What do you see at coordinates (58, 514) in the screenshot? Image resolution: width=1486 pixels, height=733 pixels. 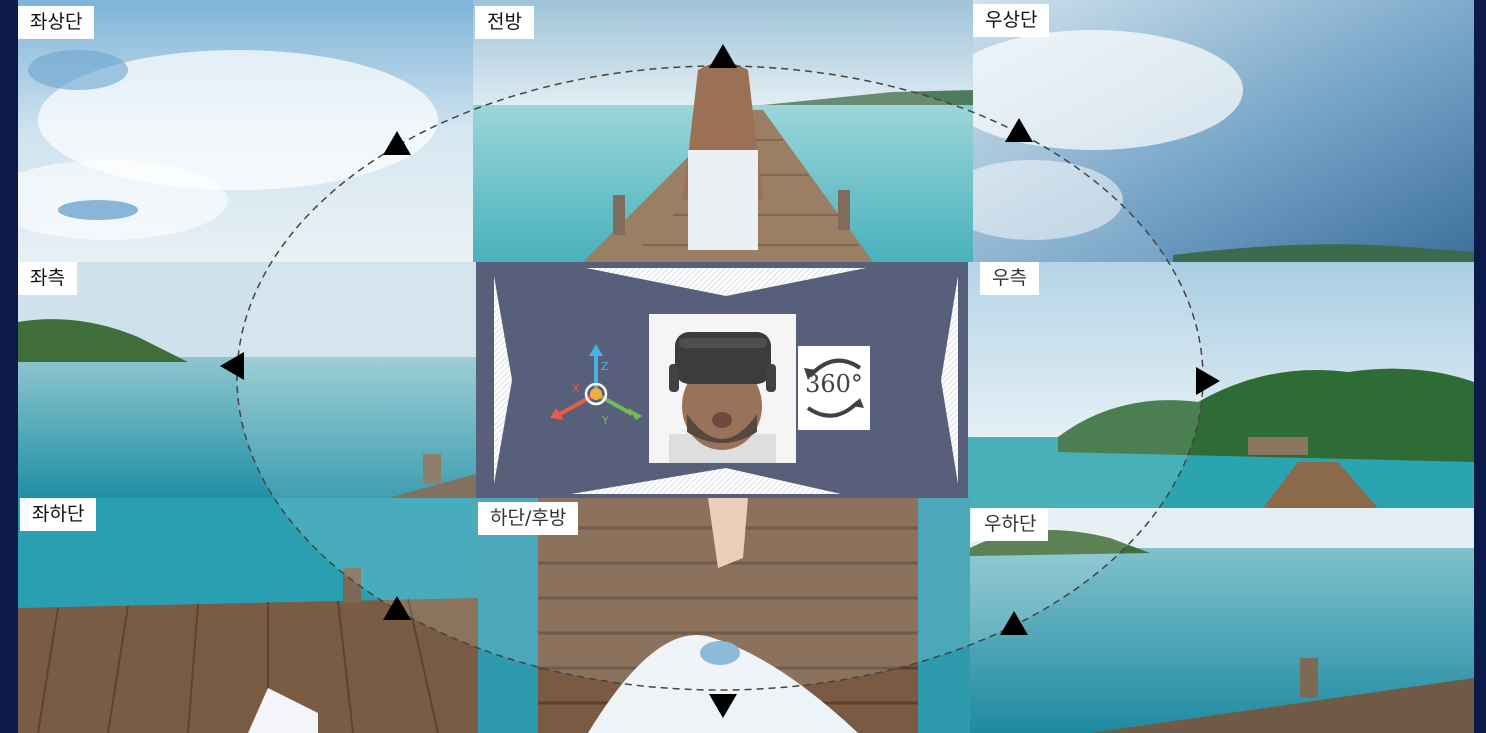 I see `tile-label-bottom-left: 좌하단` at bounding box center [58, 514].